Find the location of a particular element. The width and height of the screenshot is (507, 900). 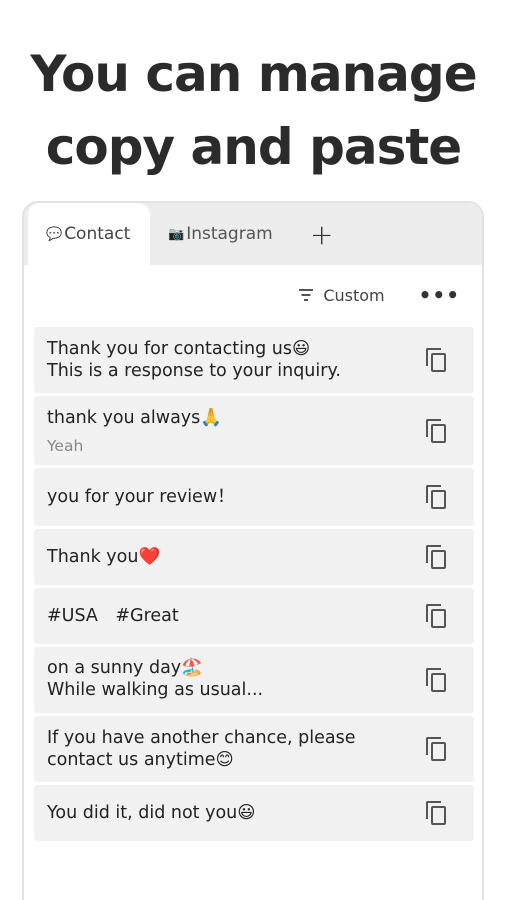

list-item: Thank you❤️ is located at coordinates (254, 557).